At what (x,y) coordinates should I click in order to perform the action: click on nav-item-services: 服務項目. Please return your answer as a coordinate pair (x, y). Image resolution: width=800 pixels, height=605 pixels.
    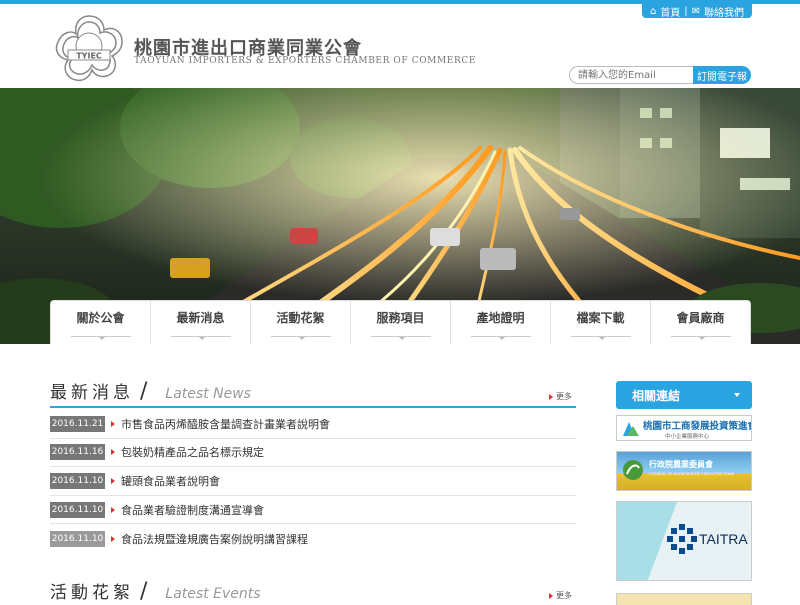
    Looking at the image, I should click on (401, 322).